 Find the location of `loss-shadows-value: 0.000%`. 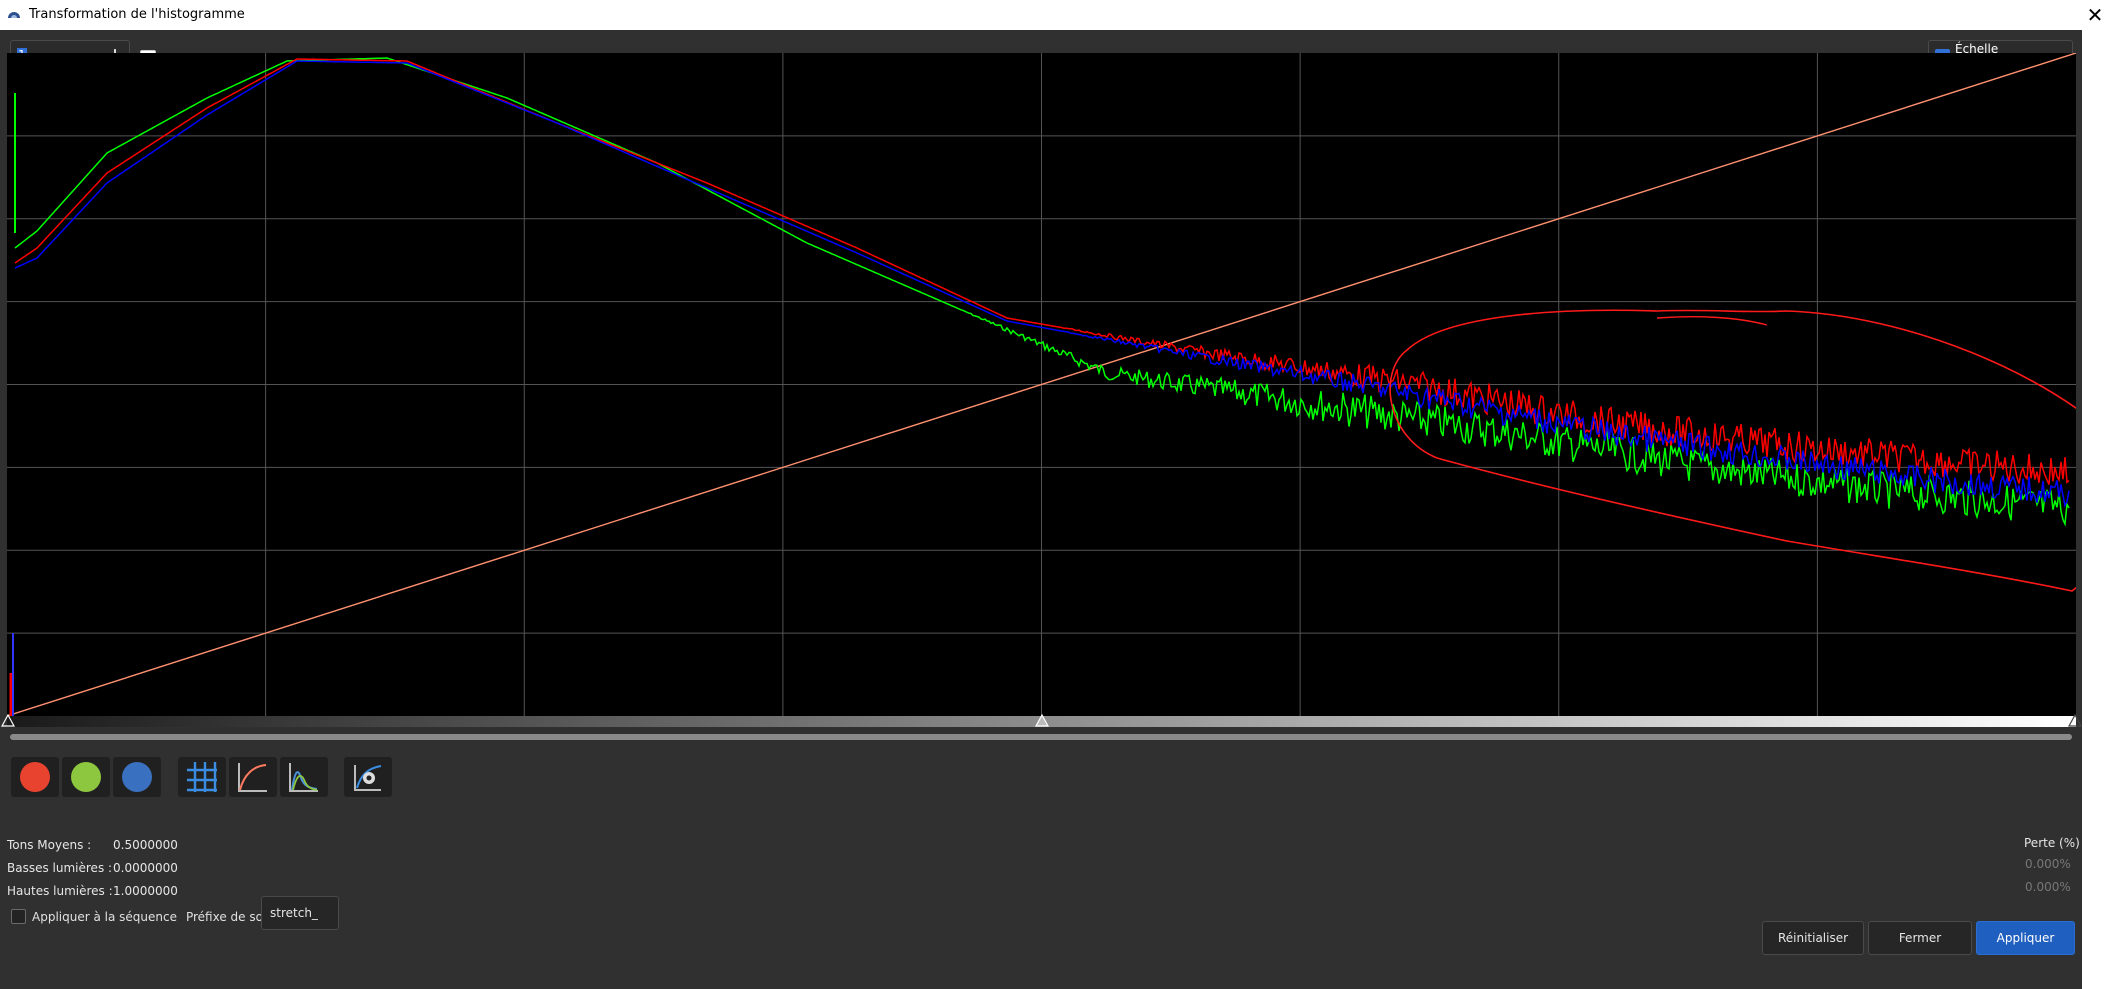

loss-shadows-value: 0.000% is located at coordinates (2048, 864).